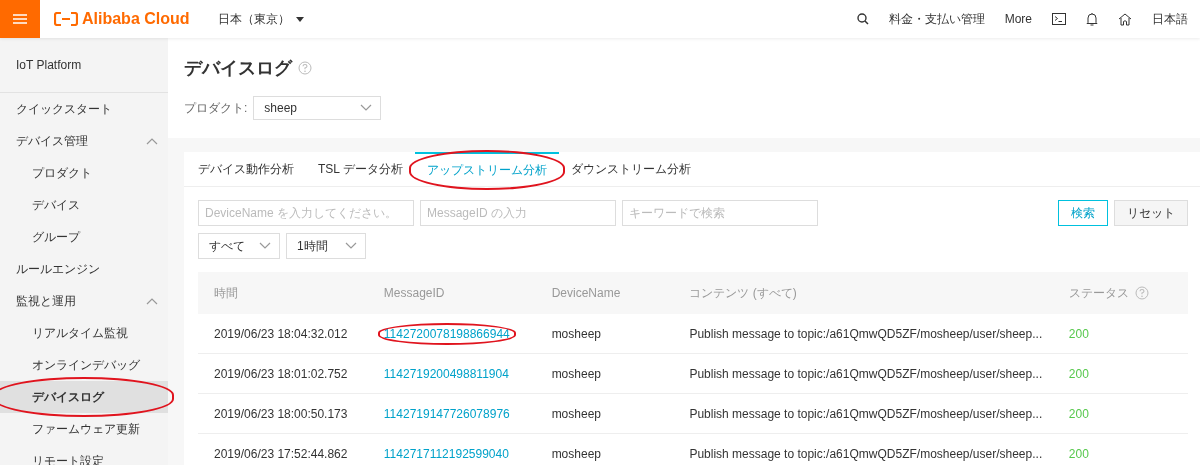 This screenshot has height=465, width=1200. What do you see at coordinates (84, 141) in the screenshot?
I see `sidebar-item: デバイス管理` at bounding box center [84, 141].